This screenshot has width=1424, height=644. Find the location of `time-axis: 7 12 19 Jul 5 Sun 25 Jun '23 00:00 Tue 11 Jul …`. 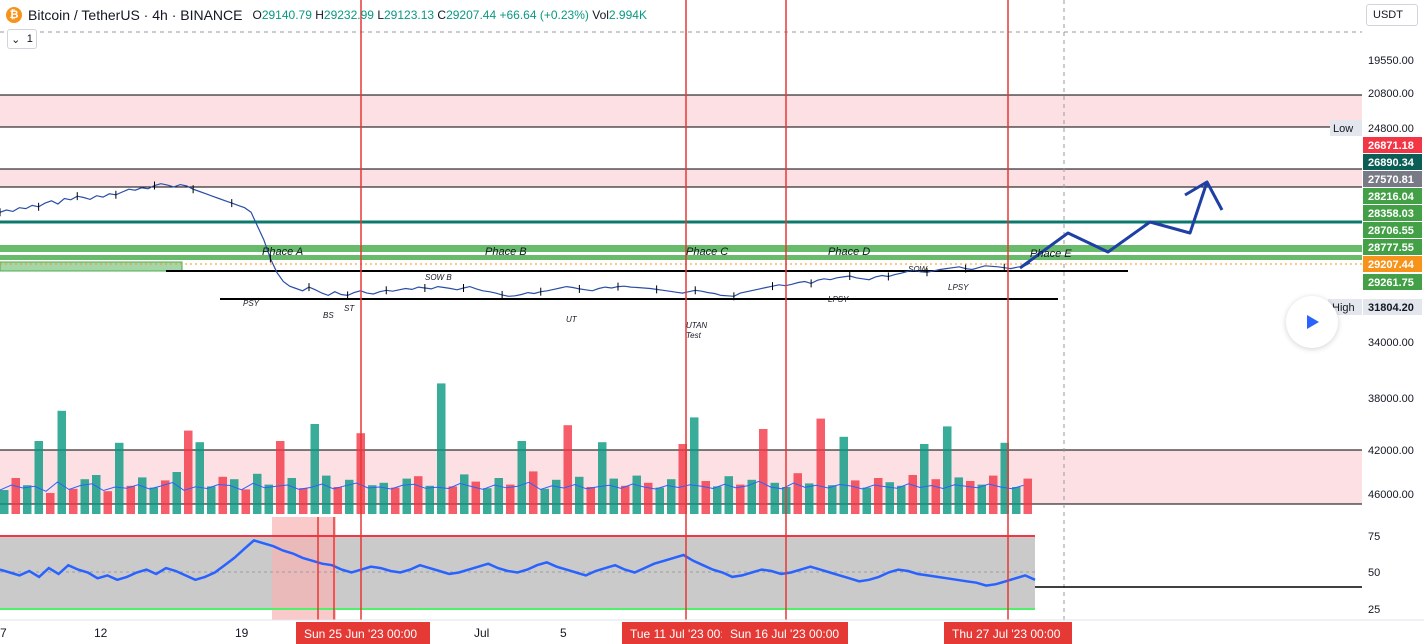

time-axis: 7 12 19 Jul 5 Sun 25 Jun '23 00:00 Tue 11 Jul … is located at coordinates (712, 631).